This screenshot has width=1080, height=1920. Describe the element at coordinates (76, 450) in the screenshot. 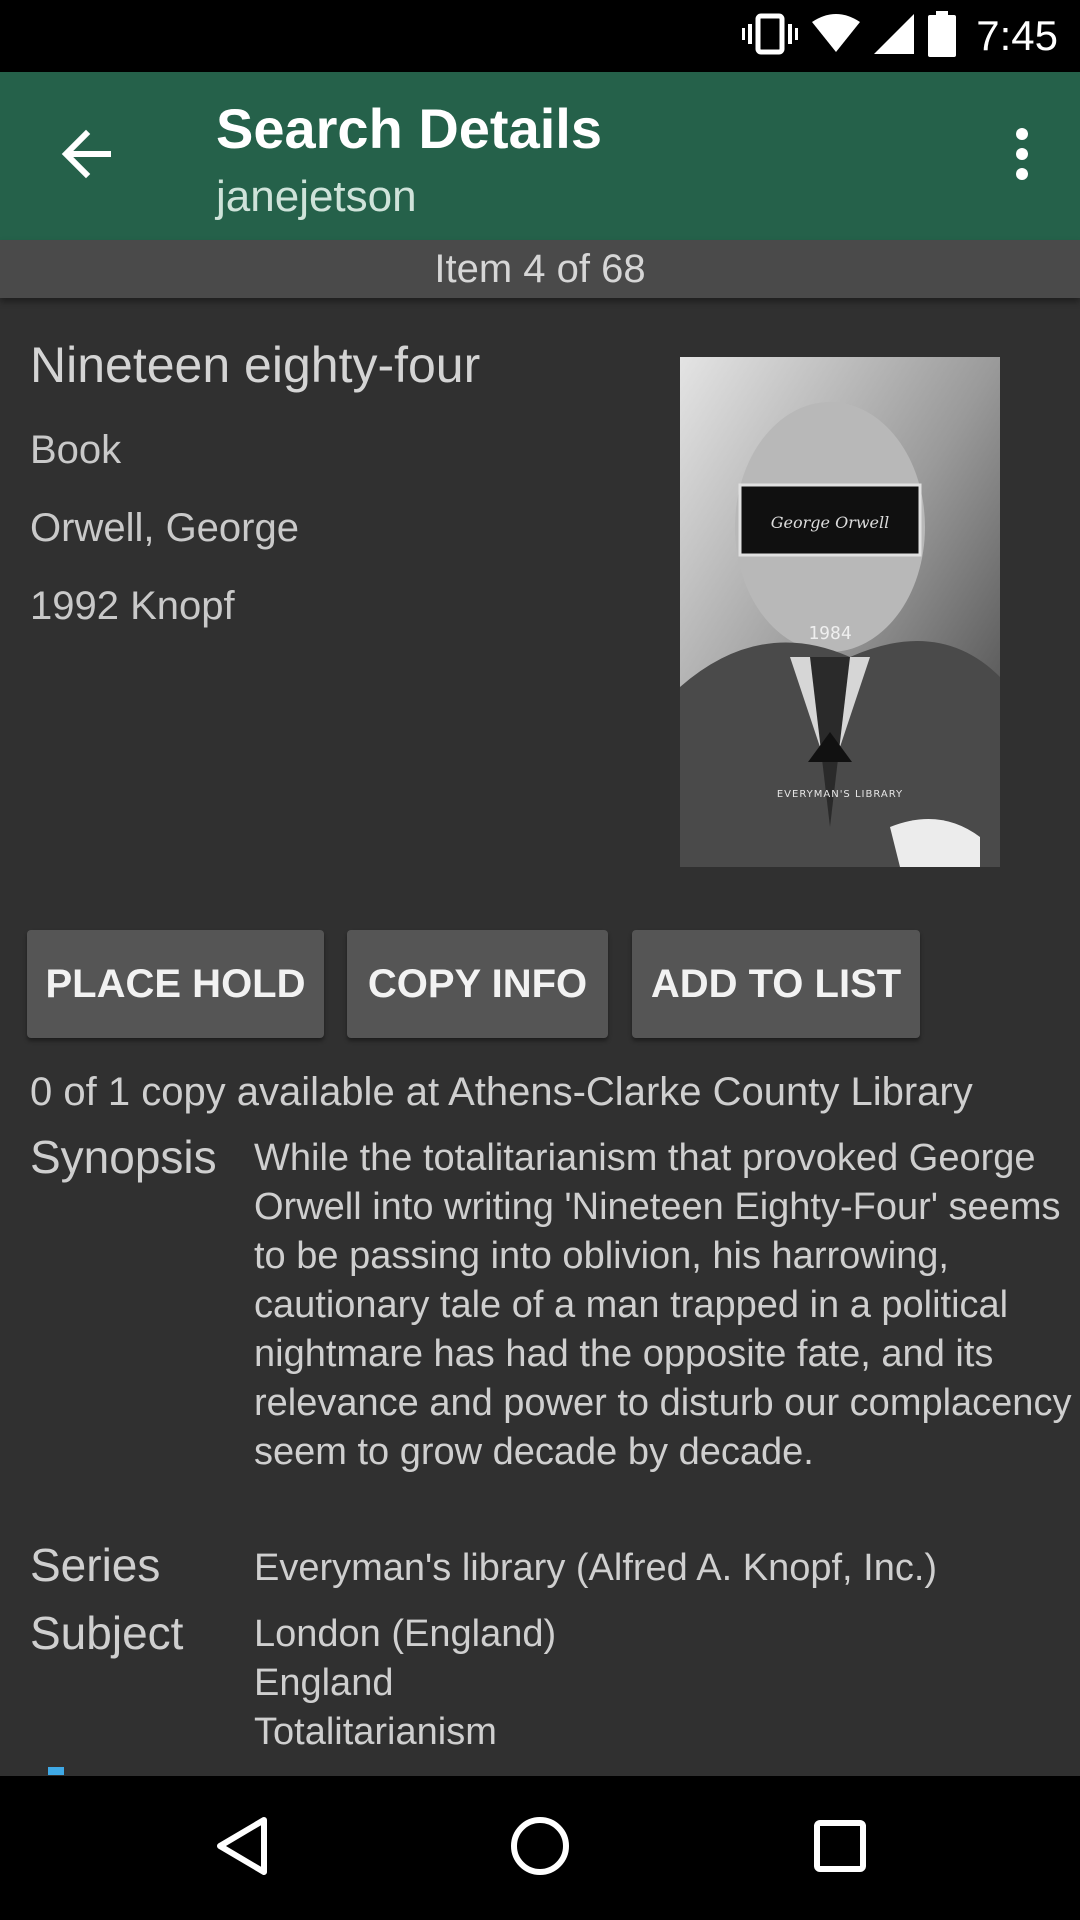

I see `item-format: Book` at that location.